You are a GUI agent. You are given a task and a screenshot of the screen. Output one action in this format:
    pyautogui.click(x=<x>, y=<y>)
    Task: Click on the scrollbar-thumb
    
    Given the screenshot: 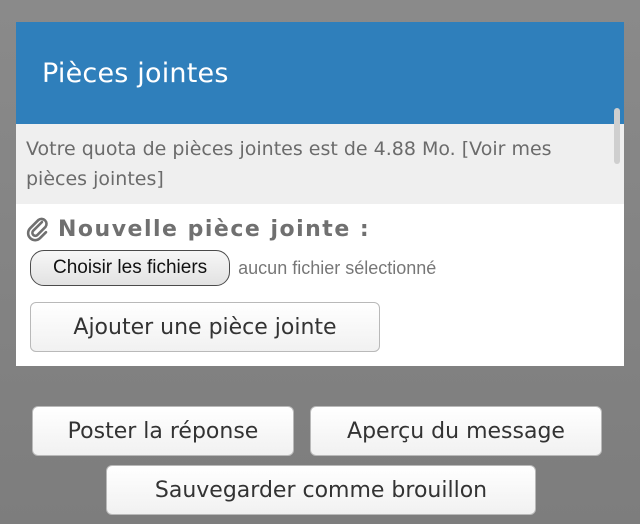 What is the action you would take?
    pyautogui.click(x=617, y=136)
    